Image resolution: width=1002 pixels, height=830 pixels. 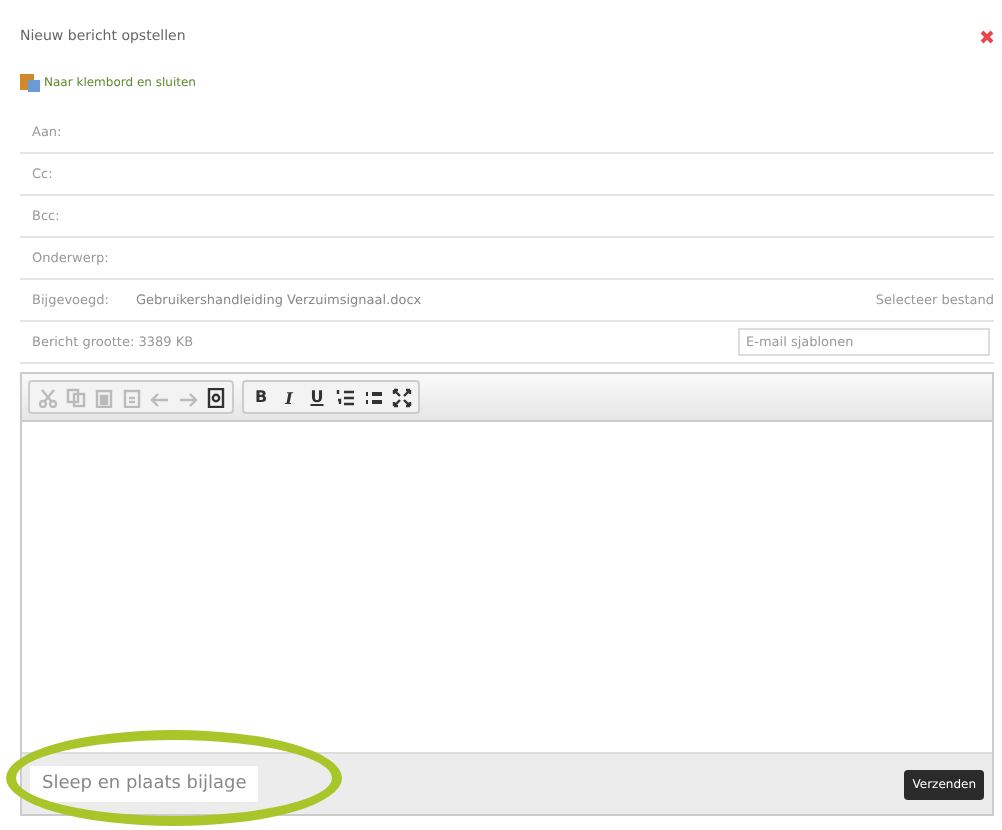 What do you see at coordinates (401, 397) in the screenshot?
I see `maximize-icon` at bounding box center [401, 397].